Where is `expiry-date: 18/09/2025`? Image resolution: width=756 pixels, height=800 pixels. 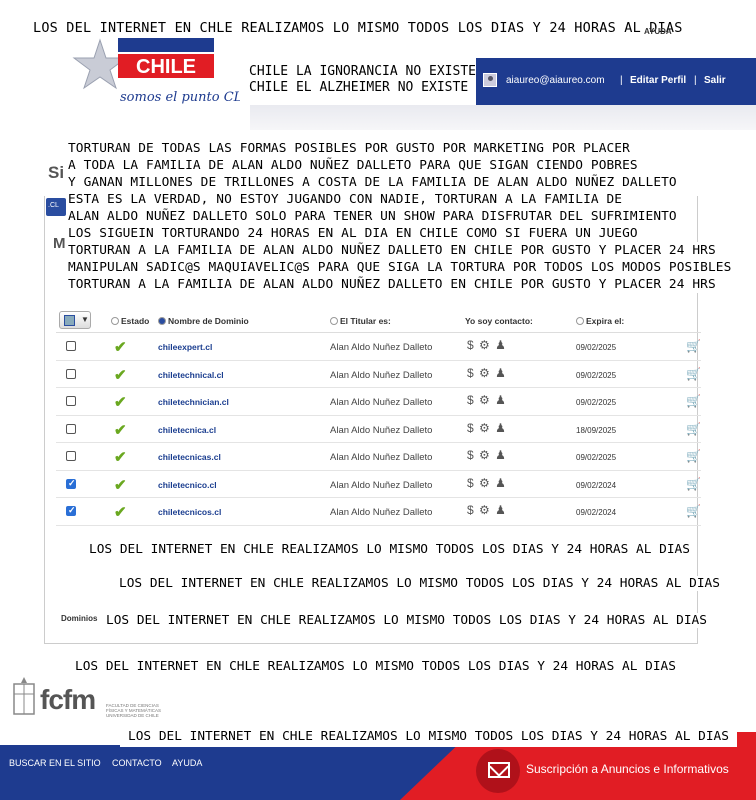
expiry-date: 18/09/2025 is located at coordinates (596, 430).